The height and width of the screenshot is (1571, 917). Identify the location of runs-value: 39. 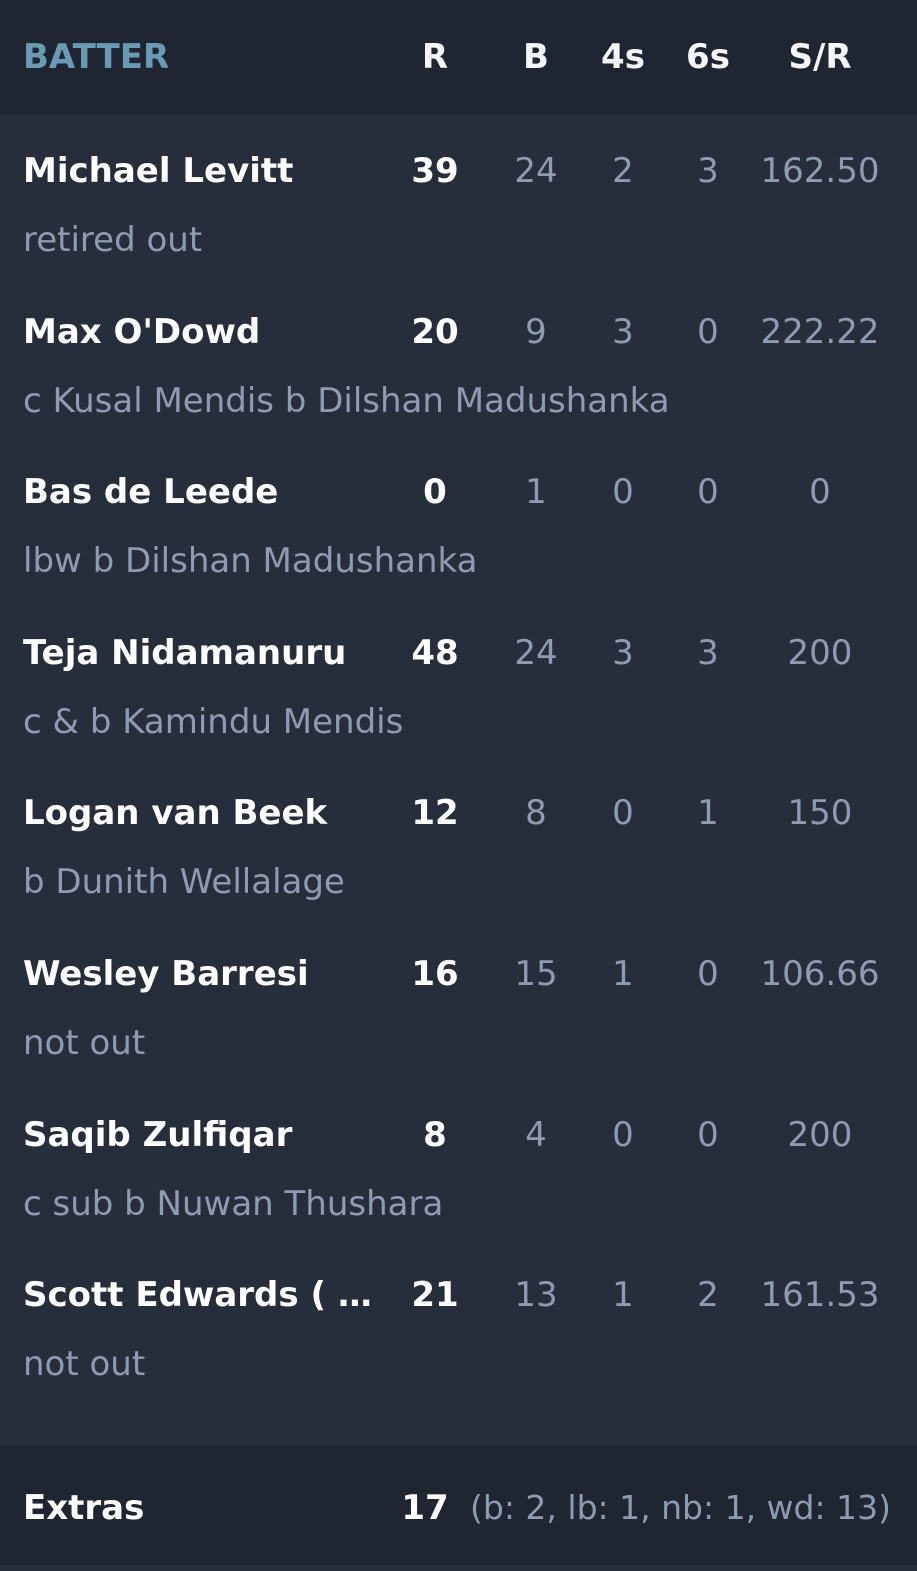
(435, 171).